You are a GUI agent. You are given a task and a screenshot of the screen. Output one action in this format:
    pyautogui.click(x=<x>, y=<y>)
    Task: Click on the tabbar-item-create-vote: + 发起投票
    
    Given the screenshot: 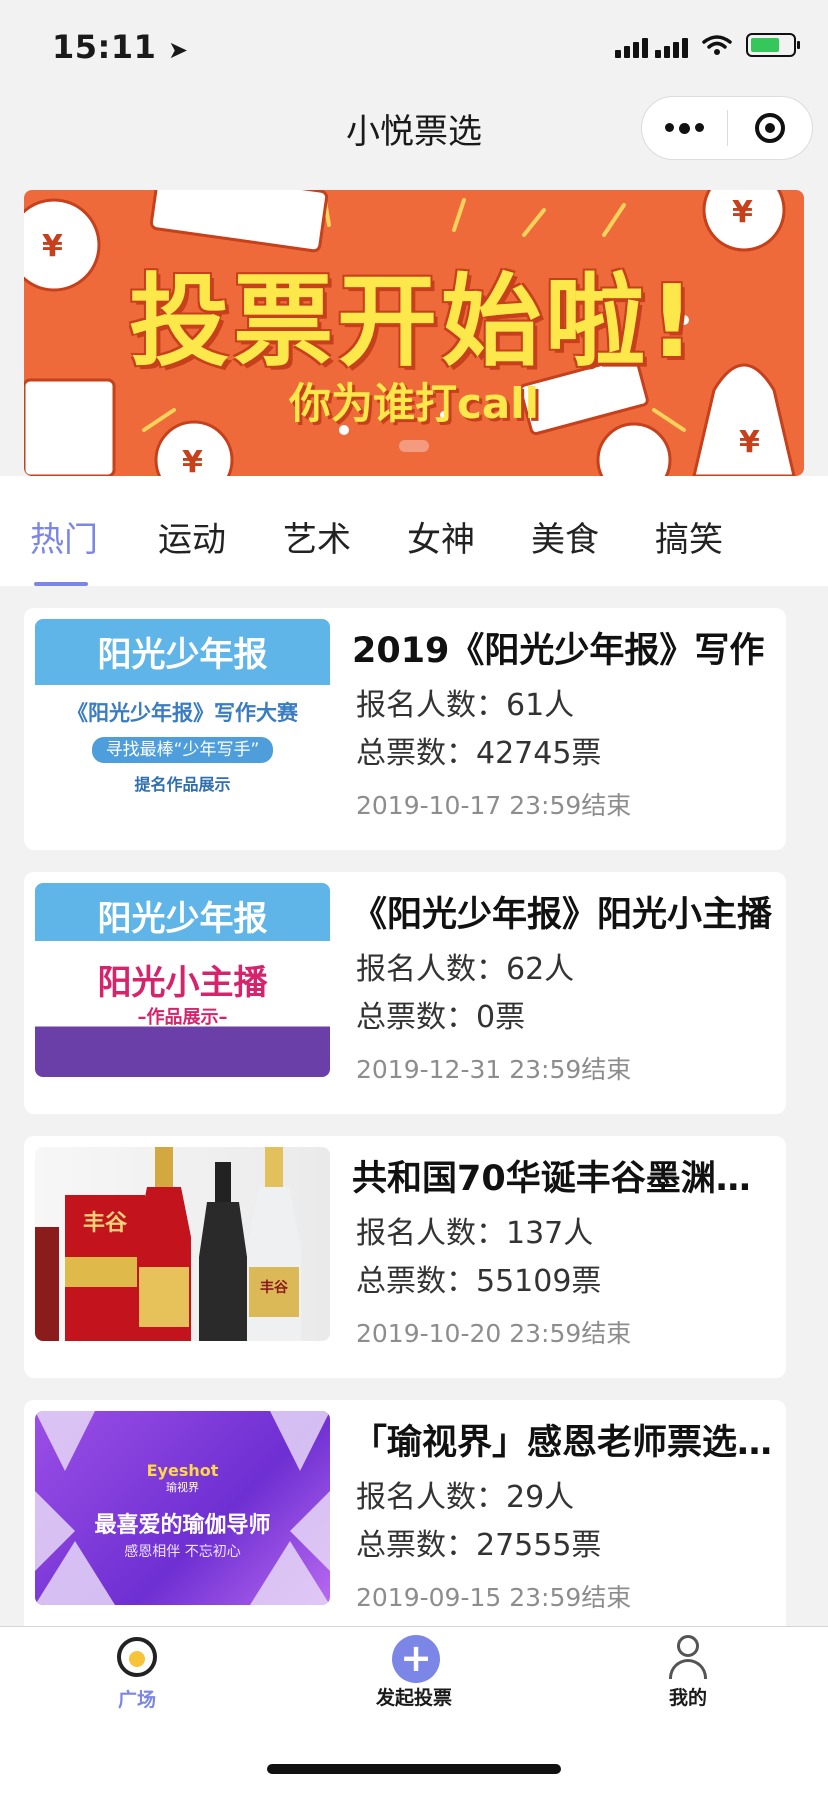 What is the action you would take?
    pyautogui.click(x=414, y=1672)
    